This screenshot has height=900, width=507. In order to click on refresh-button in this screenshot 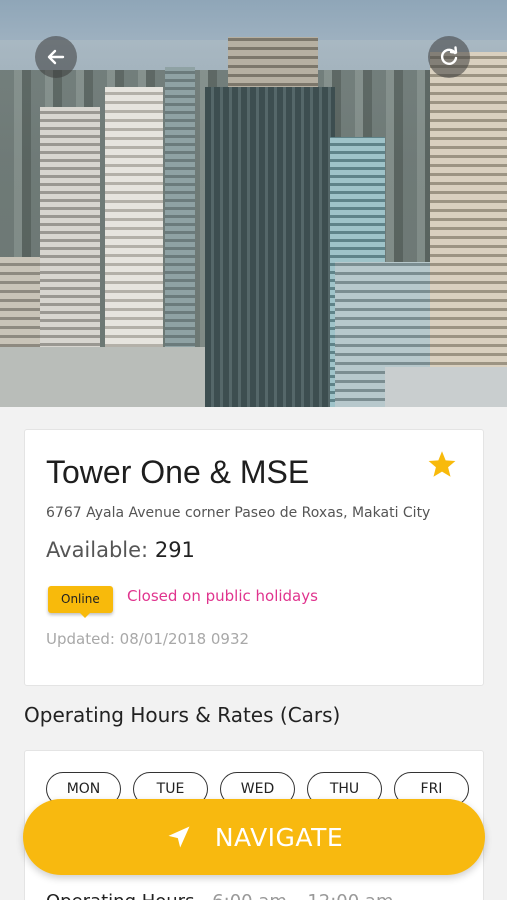, I will do `click(449, 57)`.